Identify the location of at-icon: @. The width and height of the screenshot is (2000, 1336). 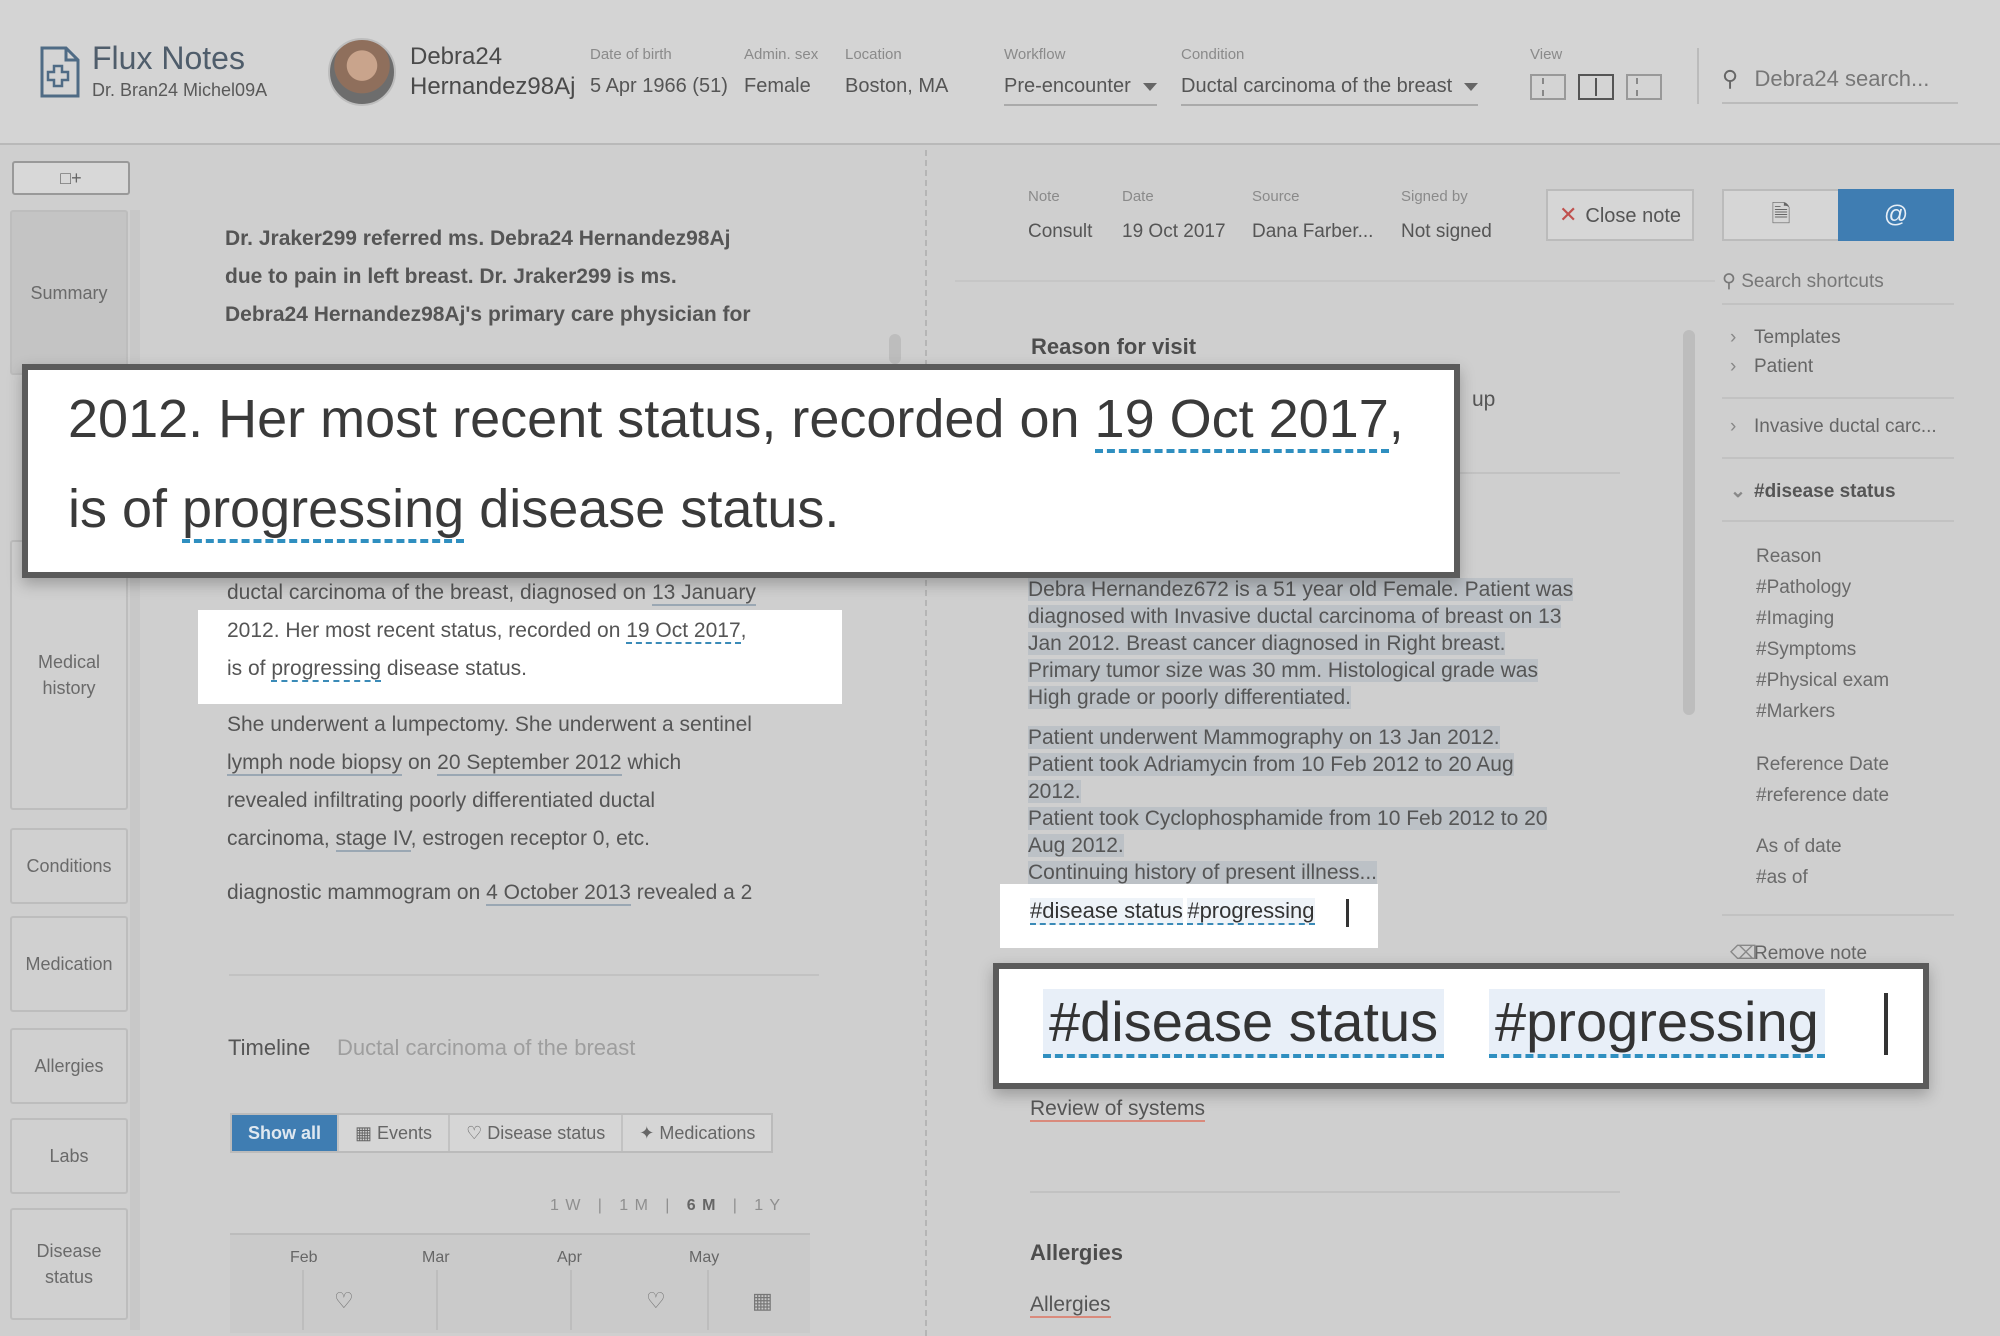
(1896, 214).